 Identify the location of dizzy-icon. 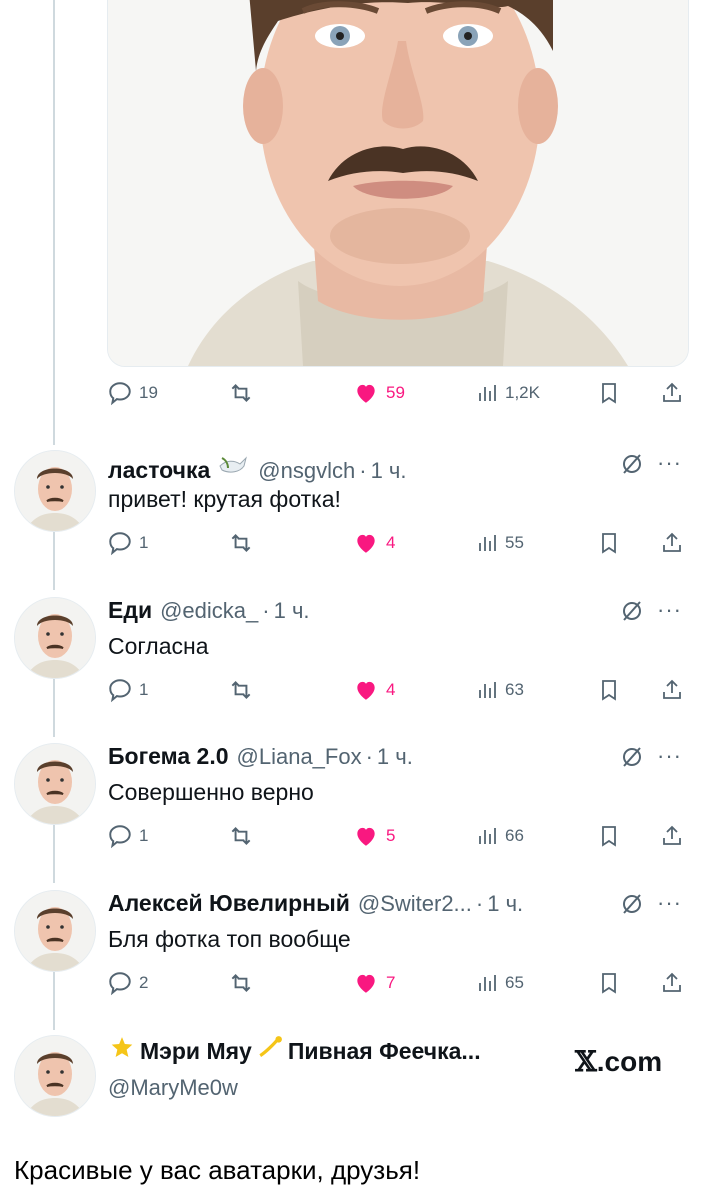
(270, 1051).